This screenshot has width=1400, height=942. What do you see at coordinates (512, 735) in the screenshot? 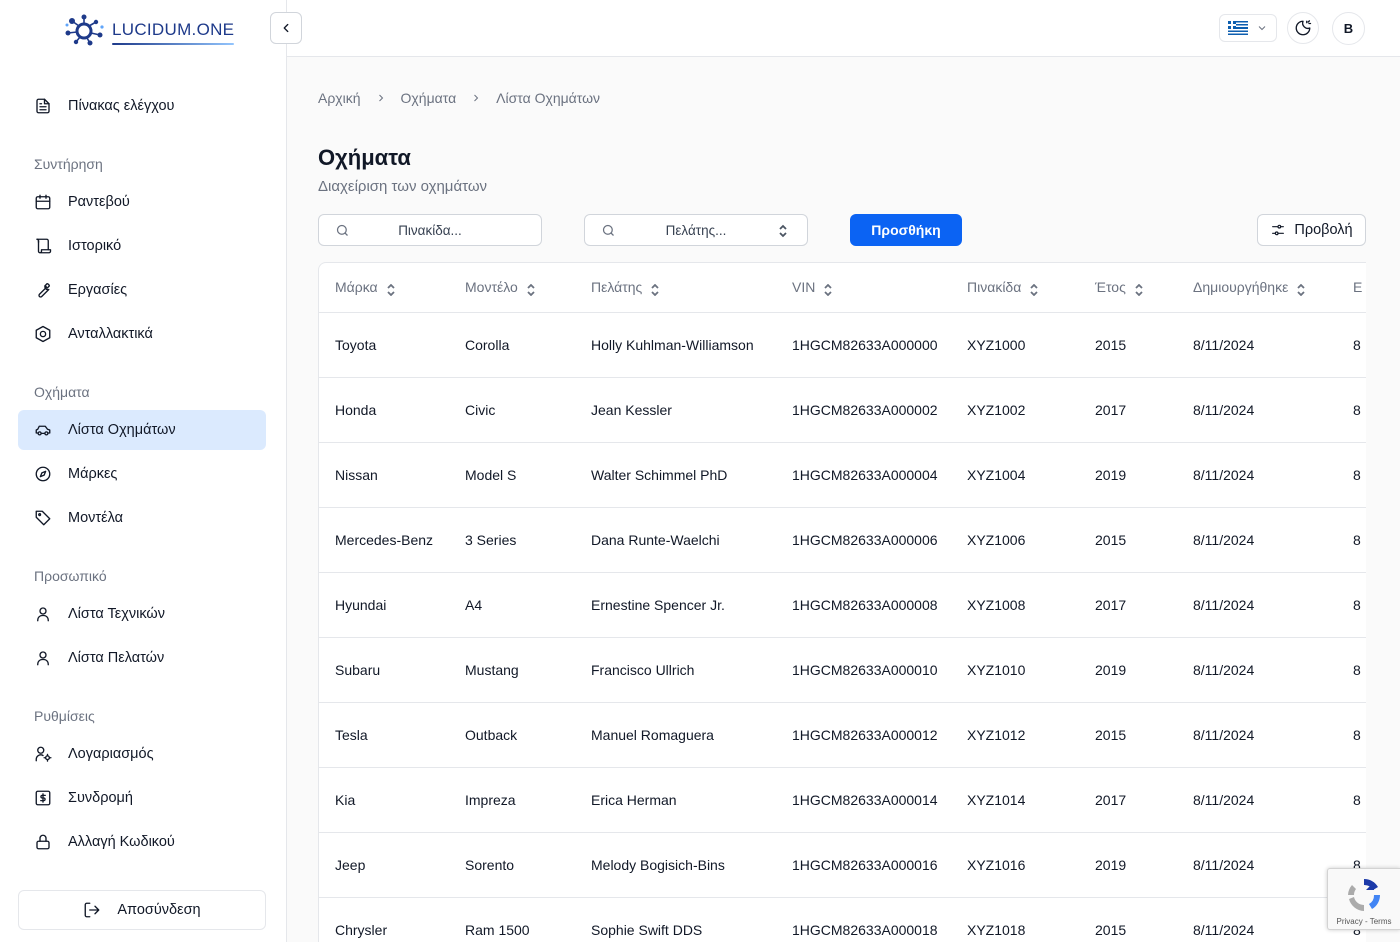
I see `cell-model: Outback` at bounding box center [512, 735].